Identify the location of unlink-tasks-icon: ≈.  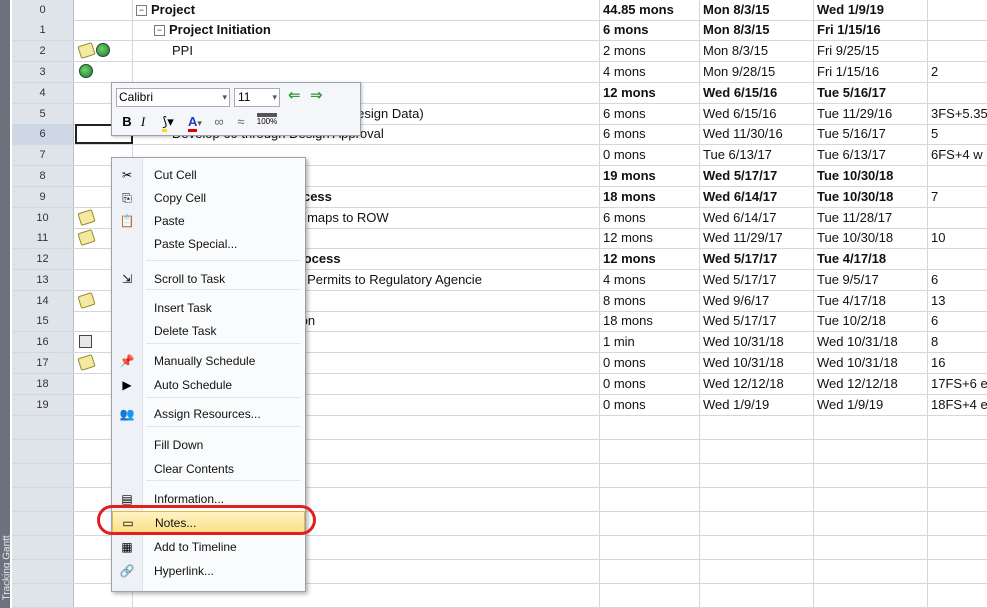
(241, 122).